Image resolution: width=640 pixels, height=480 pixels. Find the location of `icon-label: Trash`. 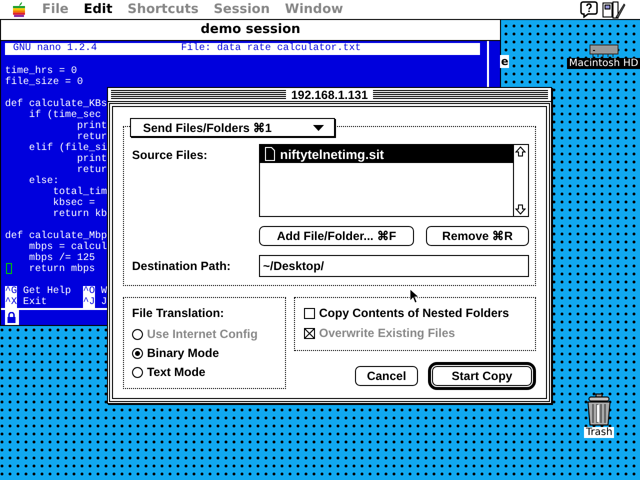

icon-label: Trash is located at coordinates (599, 432).